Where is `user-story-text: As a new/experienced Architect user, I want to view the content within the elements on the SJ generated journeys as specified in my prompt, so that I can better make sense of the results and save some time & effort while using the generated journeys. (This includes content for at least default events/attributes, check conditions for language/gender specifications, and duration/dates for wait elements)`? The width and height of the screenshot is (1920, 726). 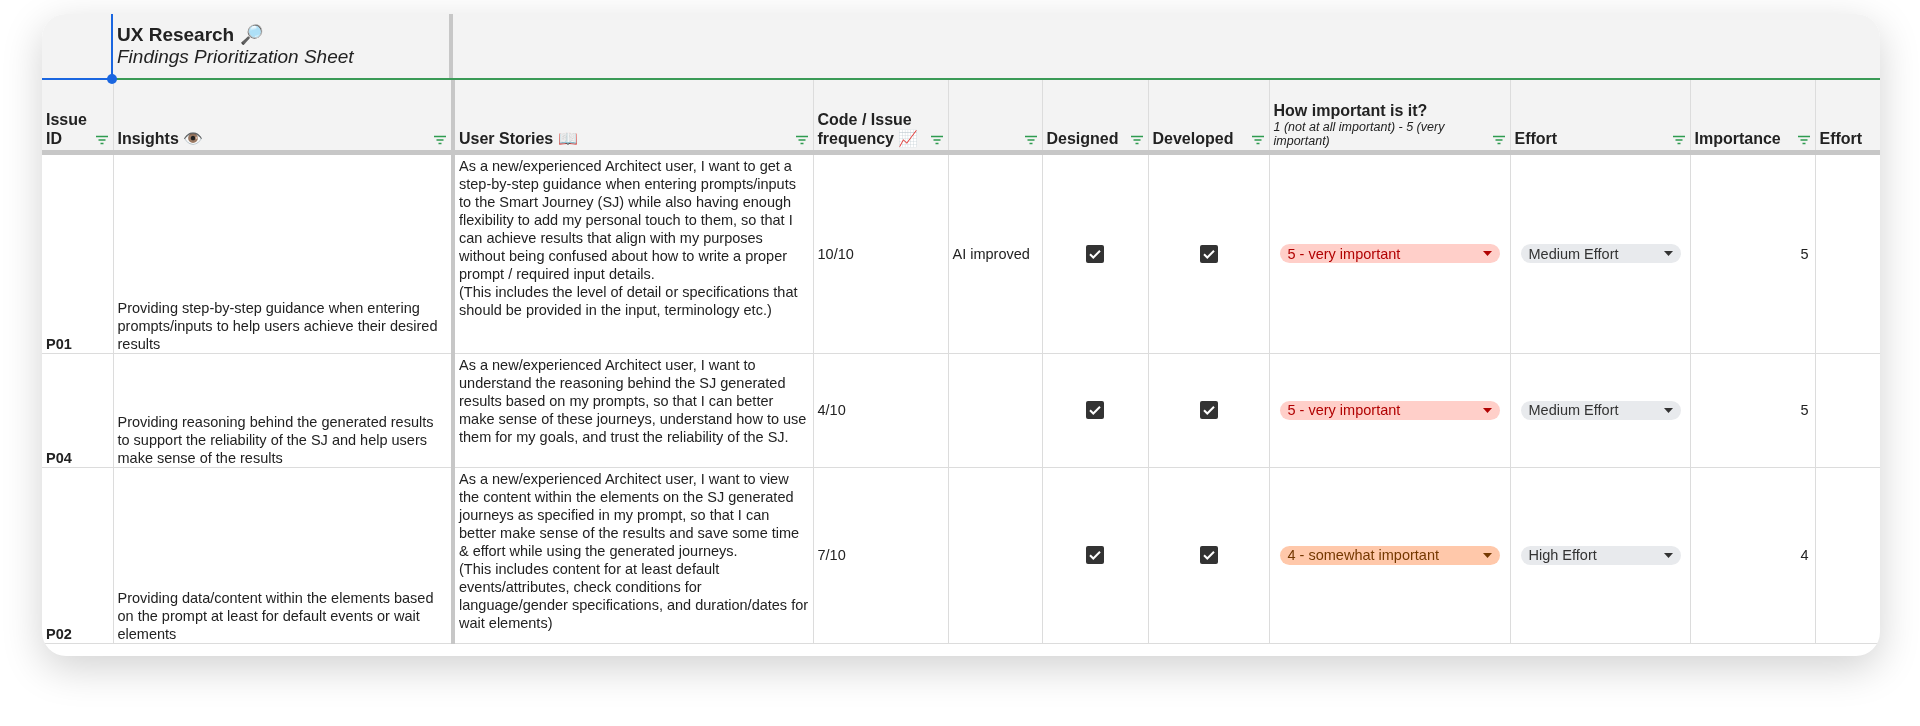
user-story-text: As a new/experienced Architect user, I want to view the content within the elements on the SJ generated journeys as specified in my prompt, so that I can better make sense of the results and save some time & effort while using the generated journeys. (This includes content for at least default events/attributes, check conditions for language/gender specifications, and duration/dates for wait elements) is located at coordinates (634, 550).